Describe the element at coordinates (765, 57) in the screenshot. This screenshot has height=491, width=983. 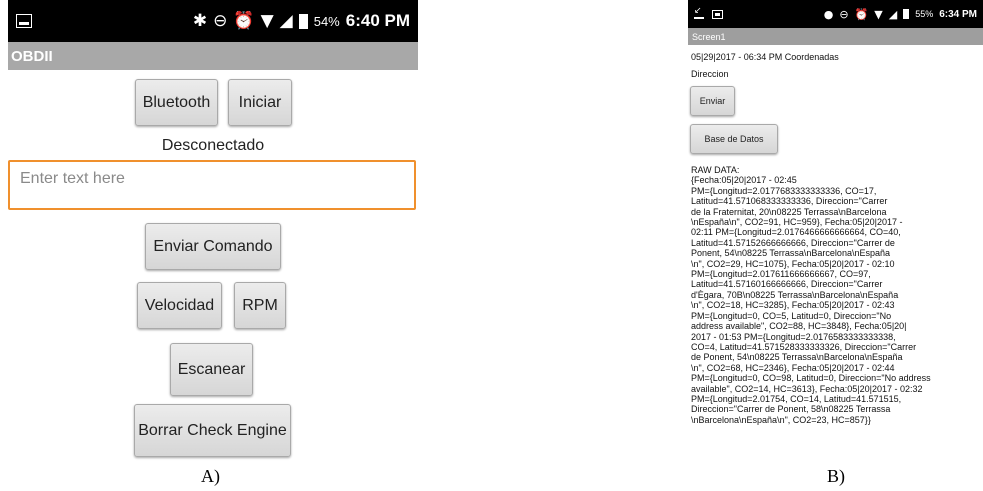
I see `datetime-coordinates-label: 05|29|2017 - 06:34 PM Coordenadas` at that location.